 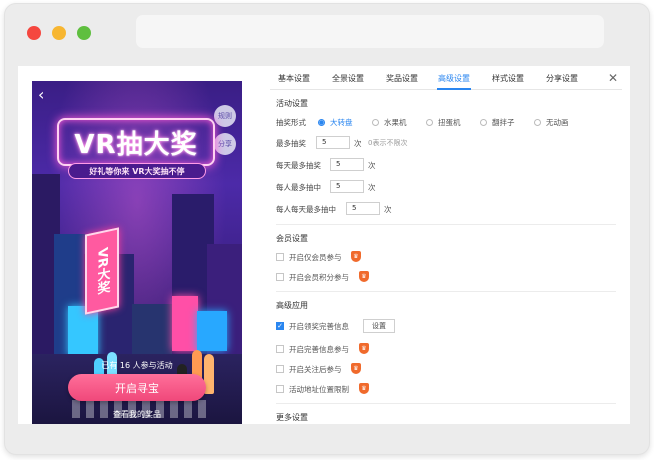 What do you see at coordinates (34, 33) in the screenshot?
I see `close-window-icon` at bounding box center [34, 33].